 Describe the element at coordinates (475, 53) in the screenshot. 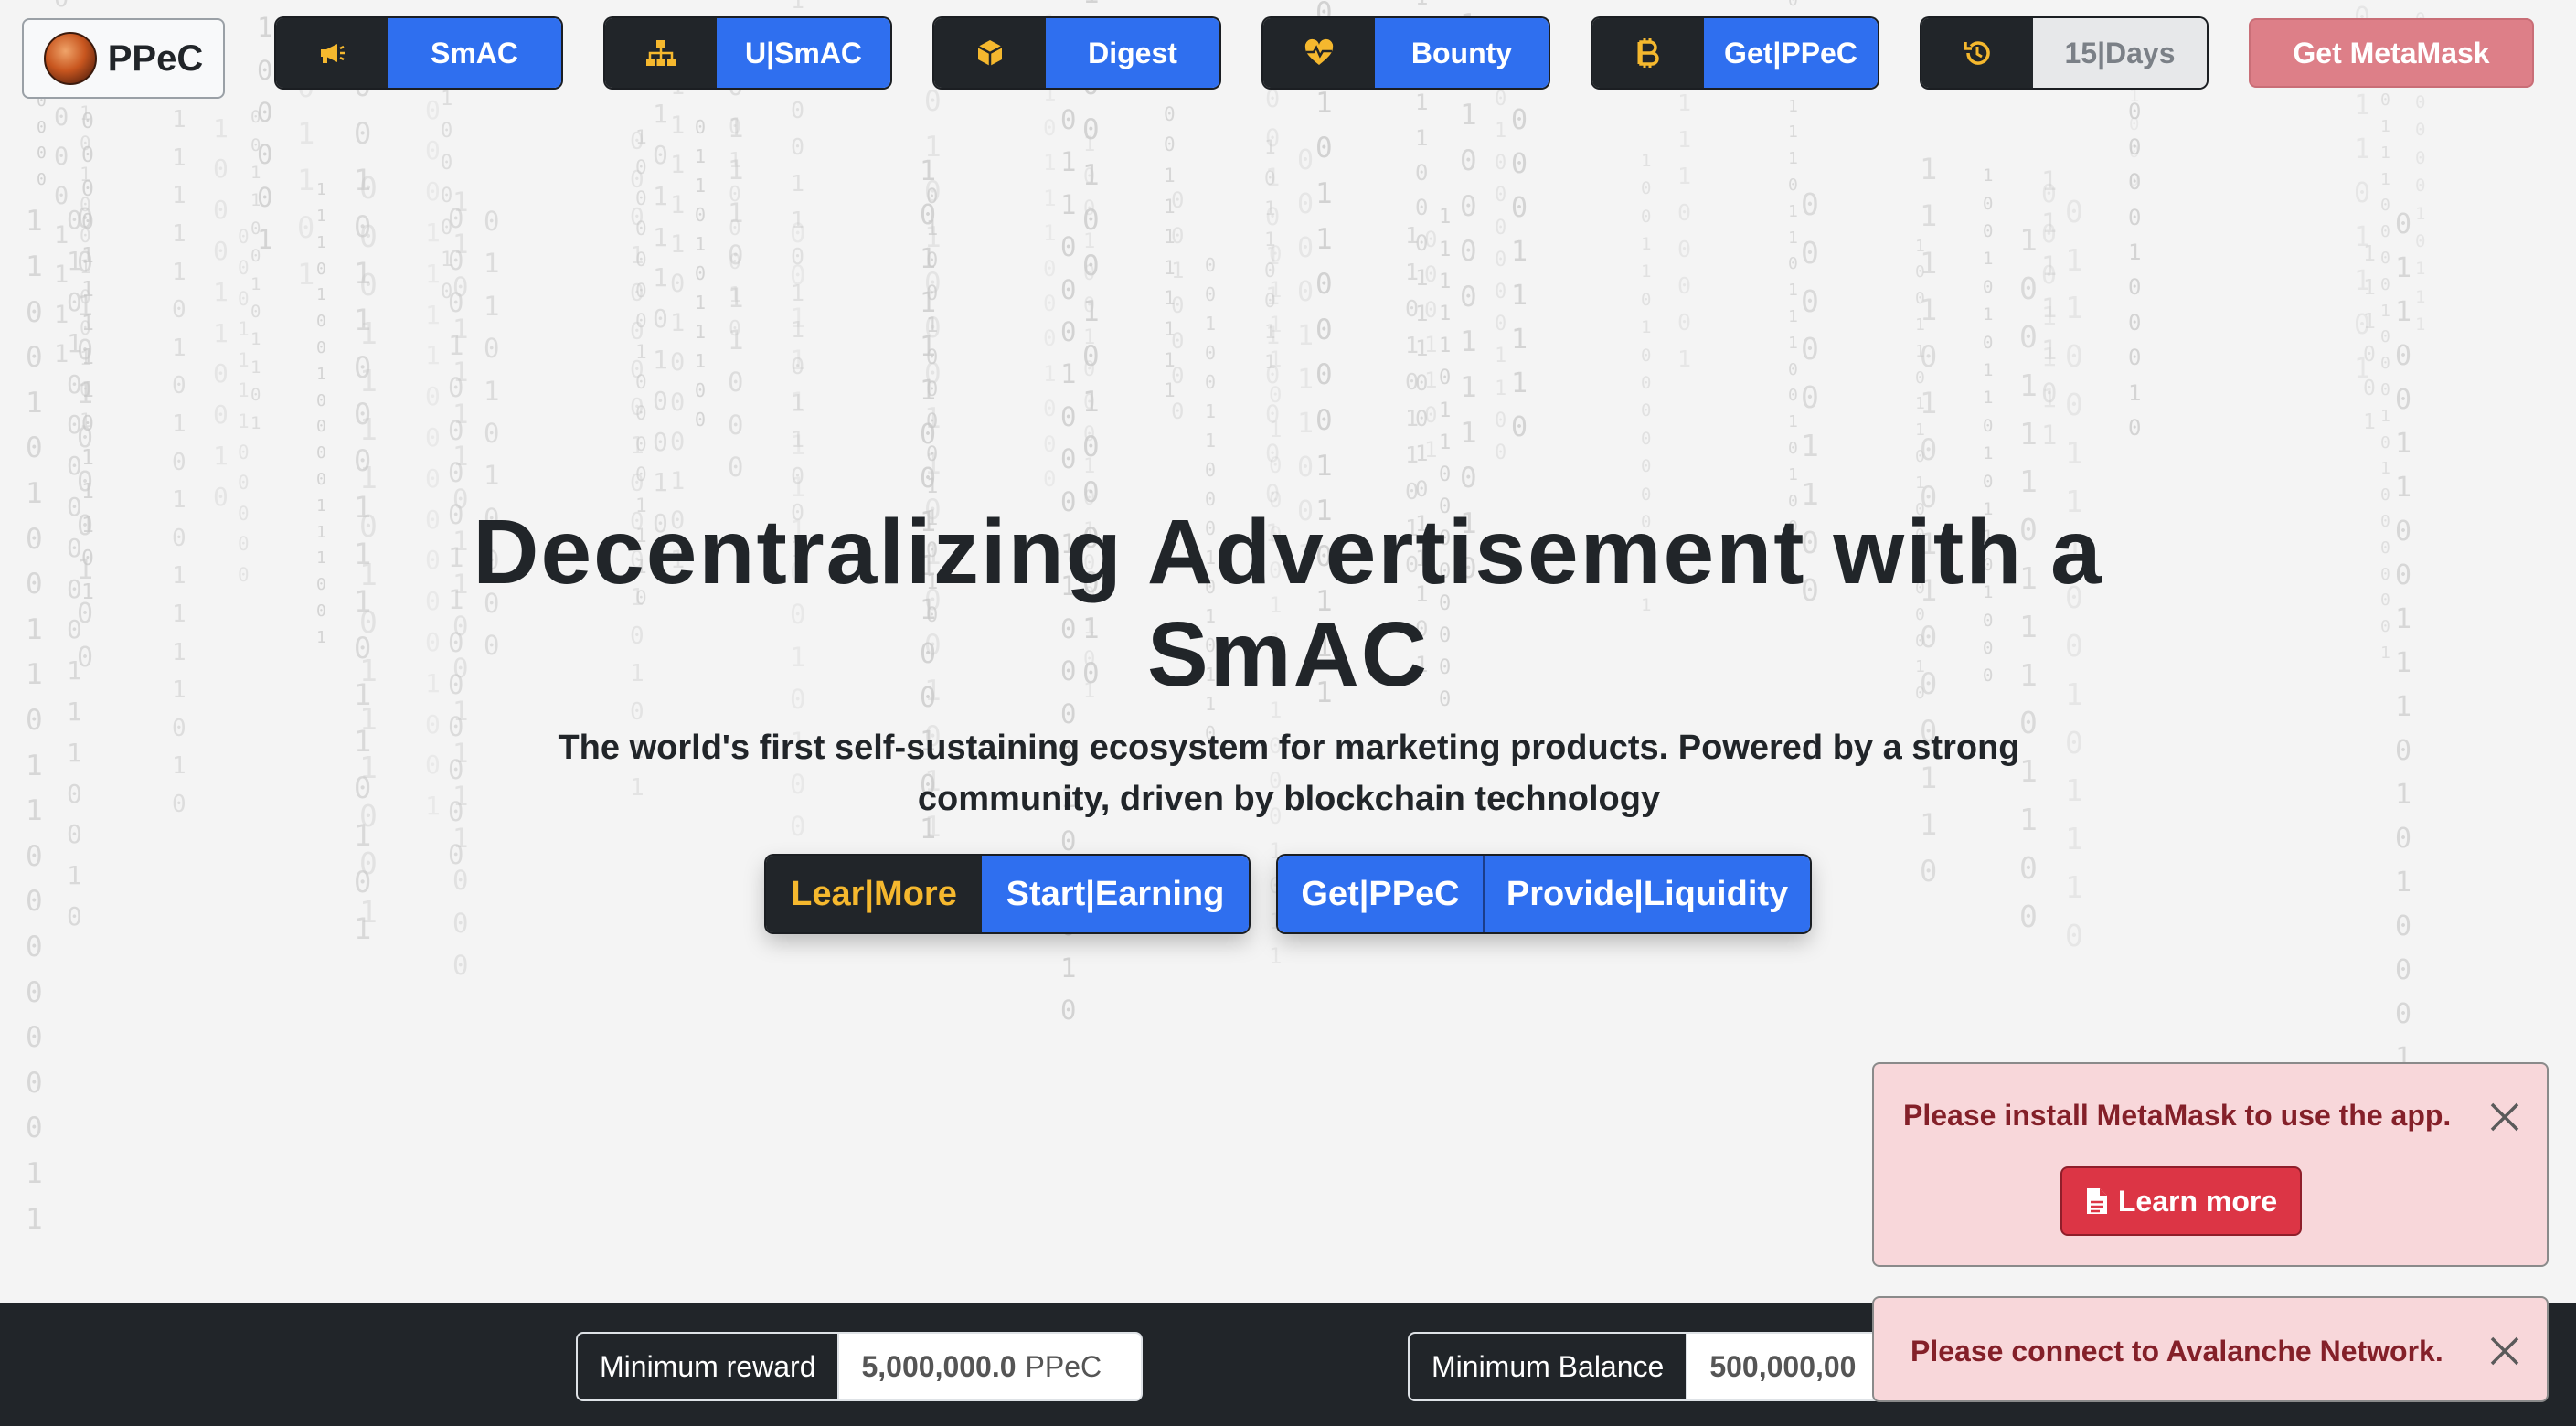

I see `nav-smac-label: SmAC` at that location.